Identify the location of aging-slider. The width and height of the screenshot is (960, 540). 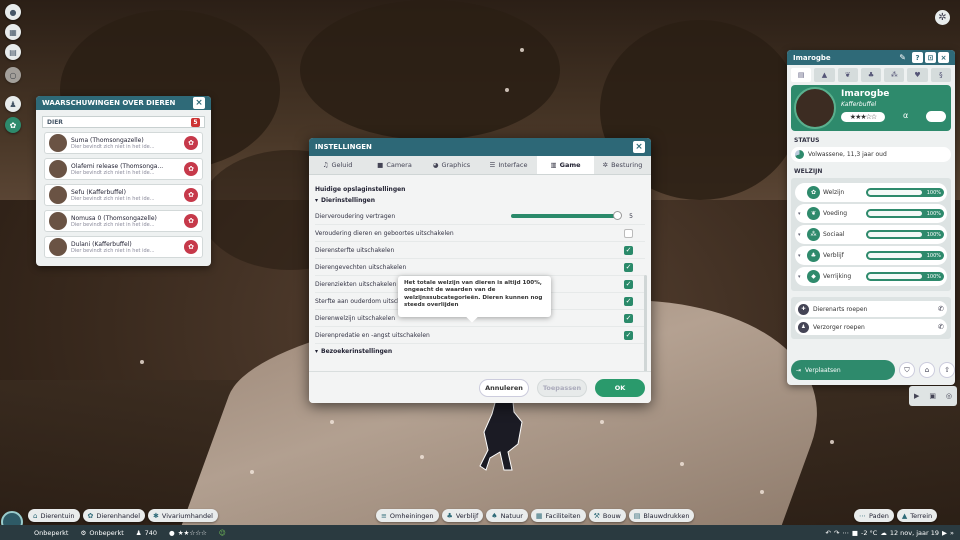
(566, 215).